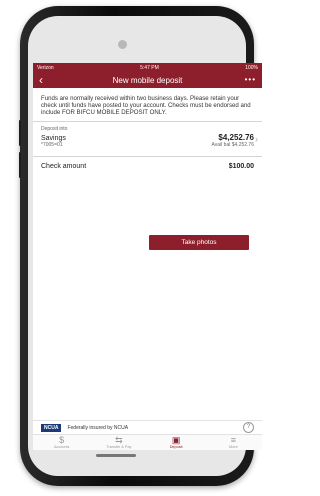 The width and height of the screenshot is (320, 496). I want to click on ncua-banner: NCUA Federally insured by NCUA ?, so click(147, 427).